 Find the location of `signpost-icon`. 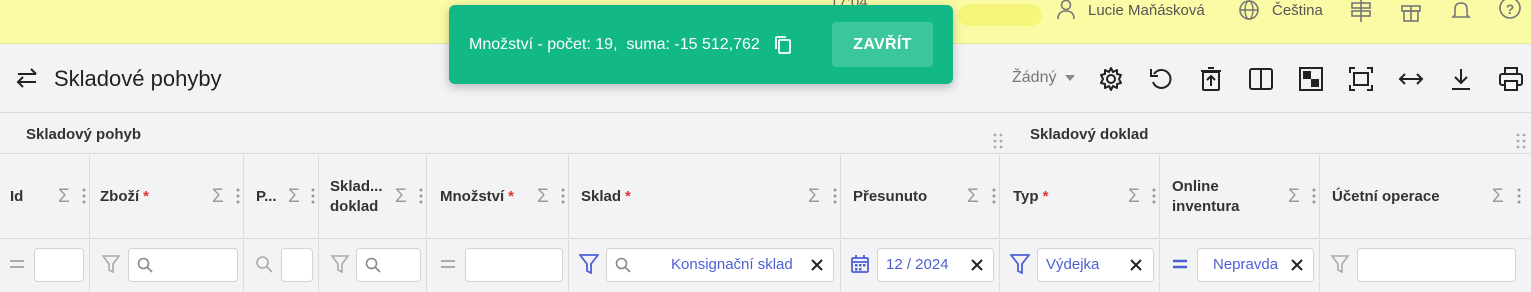

signpost-icon is located at coordinates (1361, 11).